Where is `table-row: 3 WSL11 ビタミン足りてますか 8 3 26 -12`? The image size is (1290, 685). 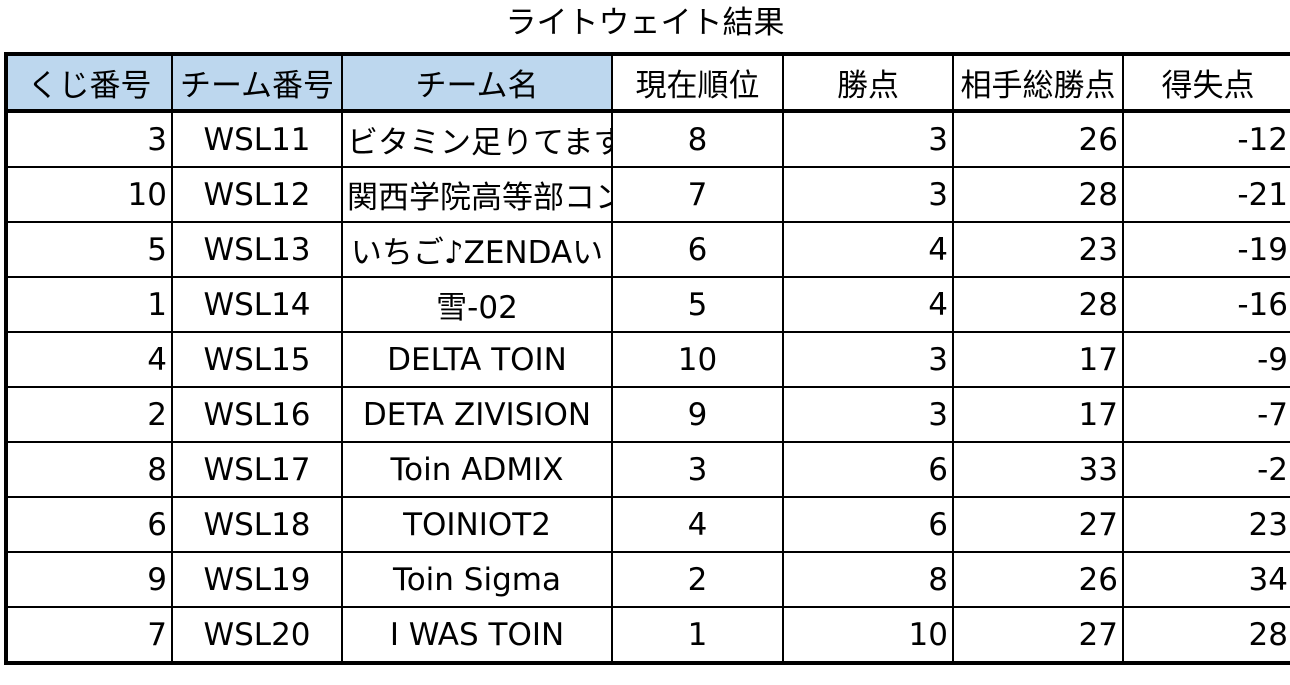 table-row: 3 WSL11 ビタミン足りてますか 8 3 26 -12 is located at coordinates (647, 139).